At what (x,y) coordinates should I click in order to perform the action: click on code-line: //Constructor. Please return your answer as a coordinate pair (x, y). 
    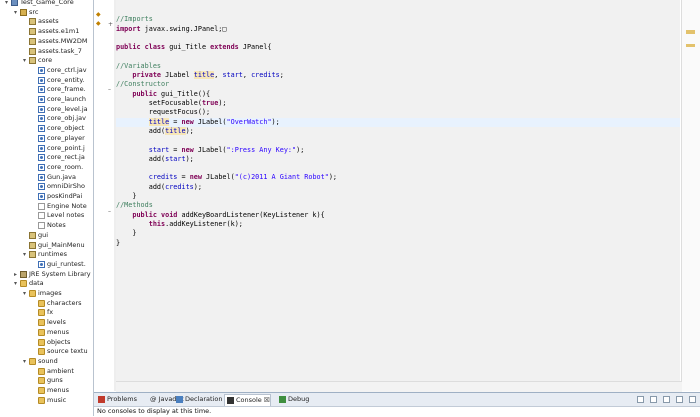
    Looking at the image, I should click on (398, 84).